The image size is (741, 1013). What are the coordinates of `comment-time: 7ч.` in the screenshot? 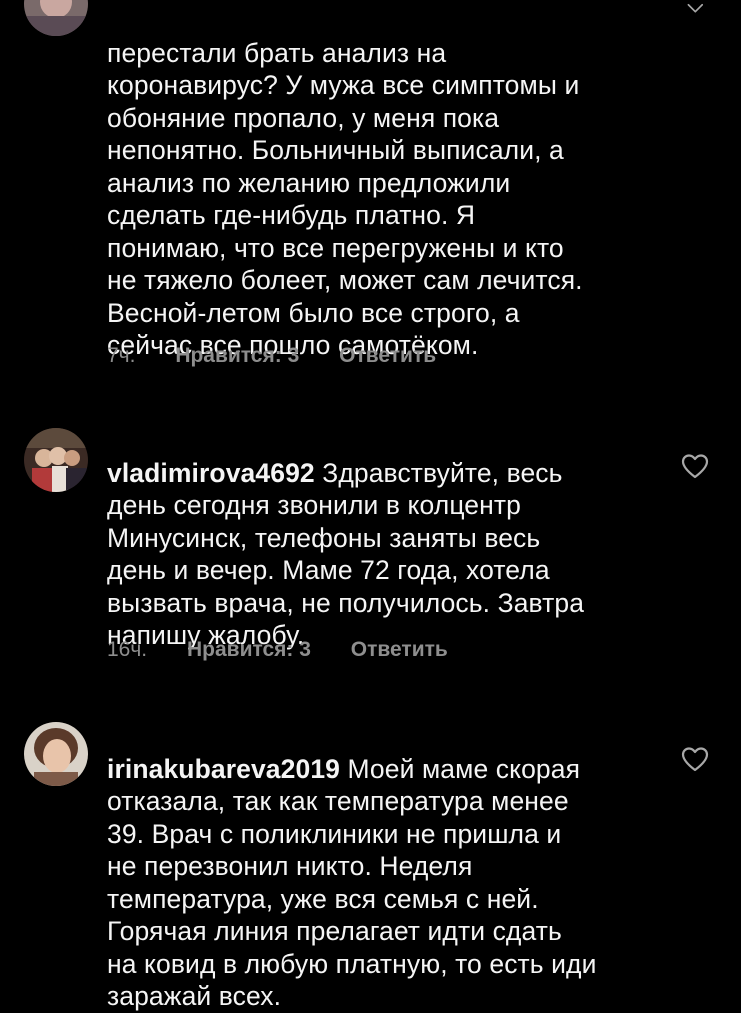 It's located at (121, 355).